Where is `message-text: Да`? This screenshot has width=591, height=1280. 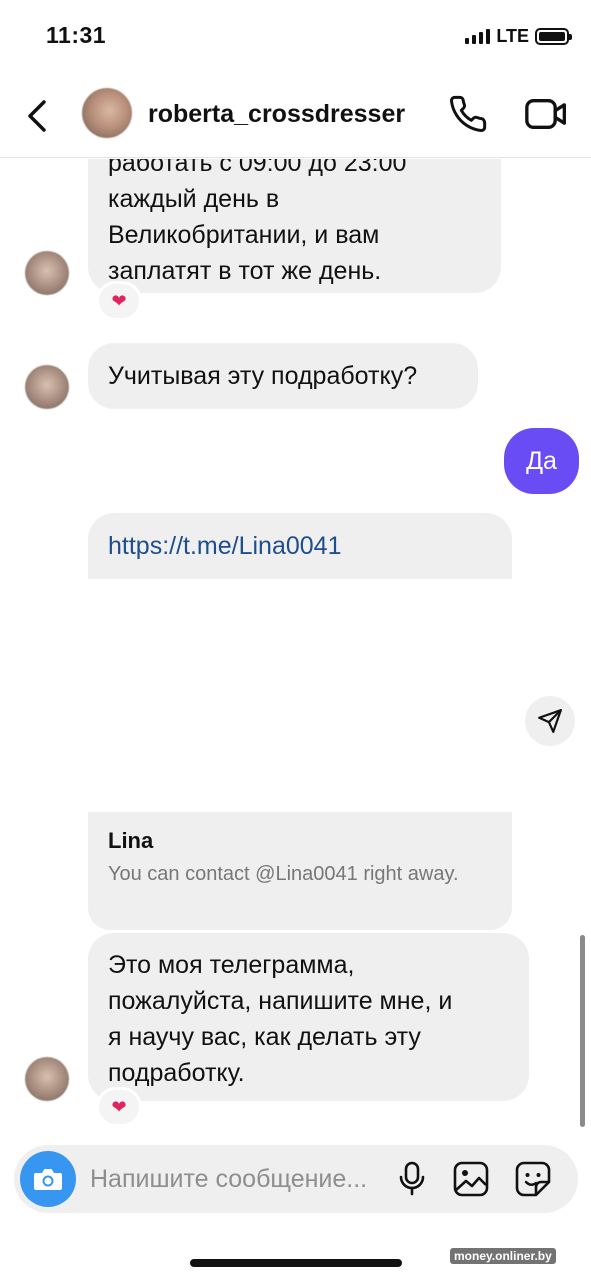
message-text: Да is located at coordinates (541, 461).